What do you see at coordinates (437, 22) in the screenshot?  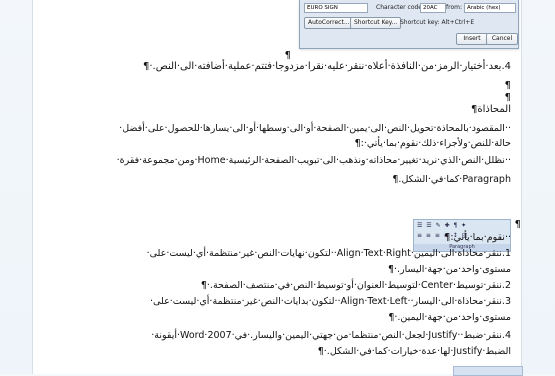 I see `shortcut-key-text: Shortcut key: Alt+Ctrl+E` at bounding box center [437, 22].